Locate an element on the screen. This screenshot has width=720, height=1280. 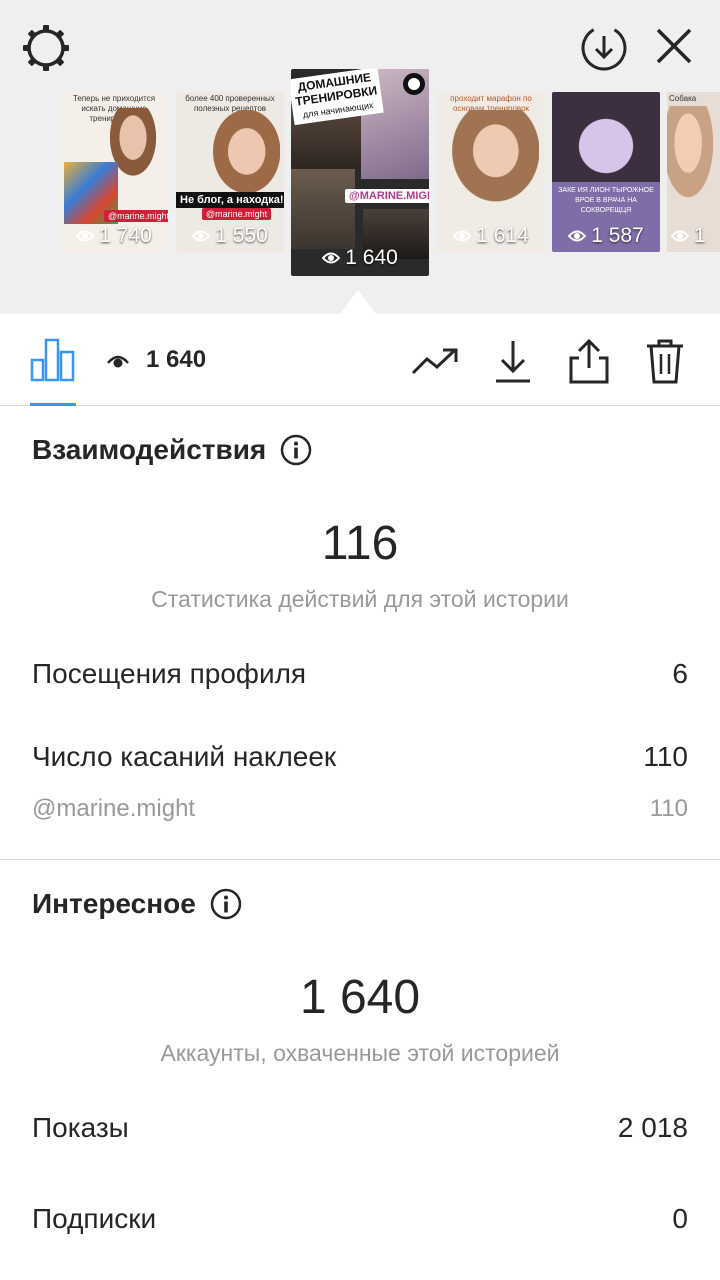
follows-row: Подписки 0 is located at coordinates (360, 1219).